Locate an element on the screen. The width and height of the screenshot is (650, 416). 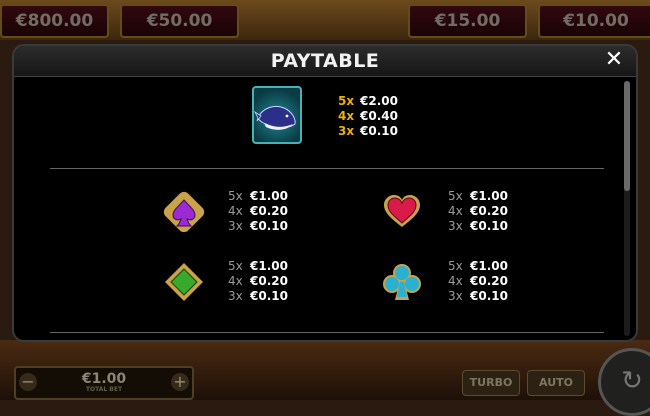
modal-title: PAYTABLE is located at coordinates (325, 61).